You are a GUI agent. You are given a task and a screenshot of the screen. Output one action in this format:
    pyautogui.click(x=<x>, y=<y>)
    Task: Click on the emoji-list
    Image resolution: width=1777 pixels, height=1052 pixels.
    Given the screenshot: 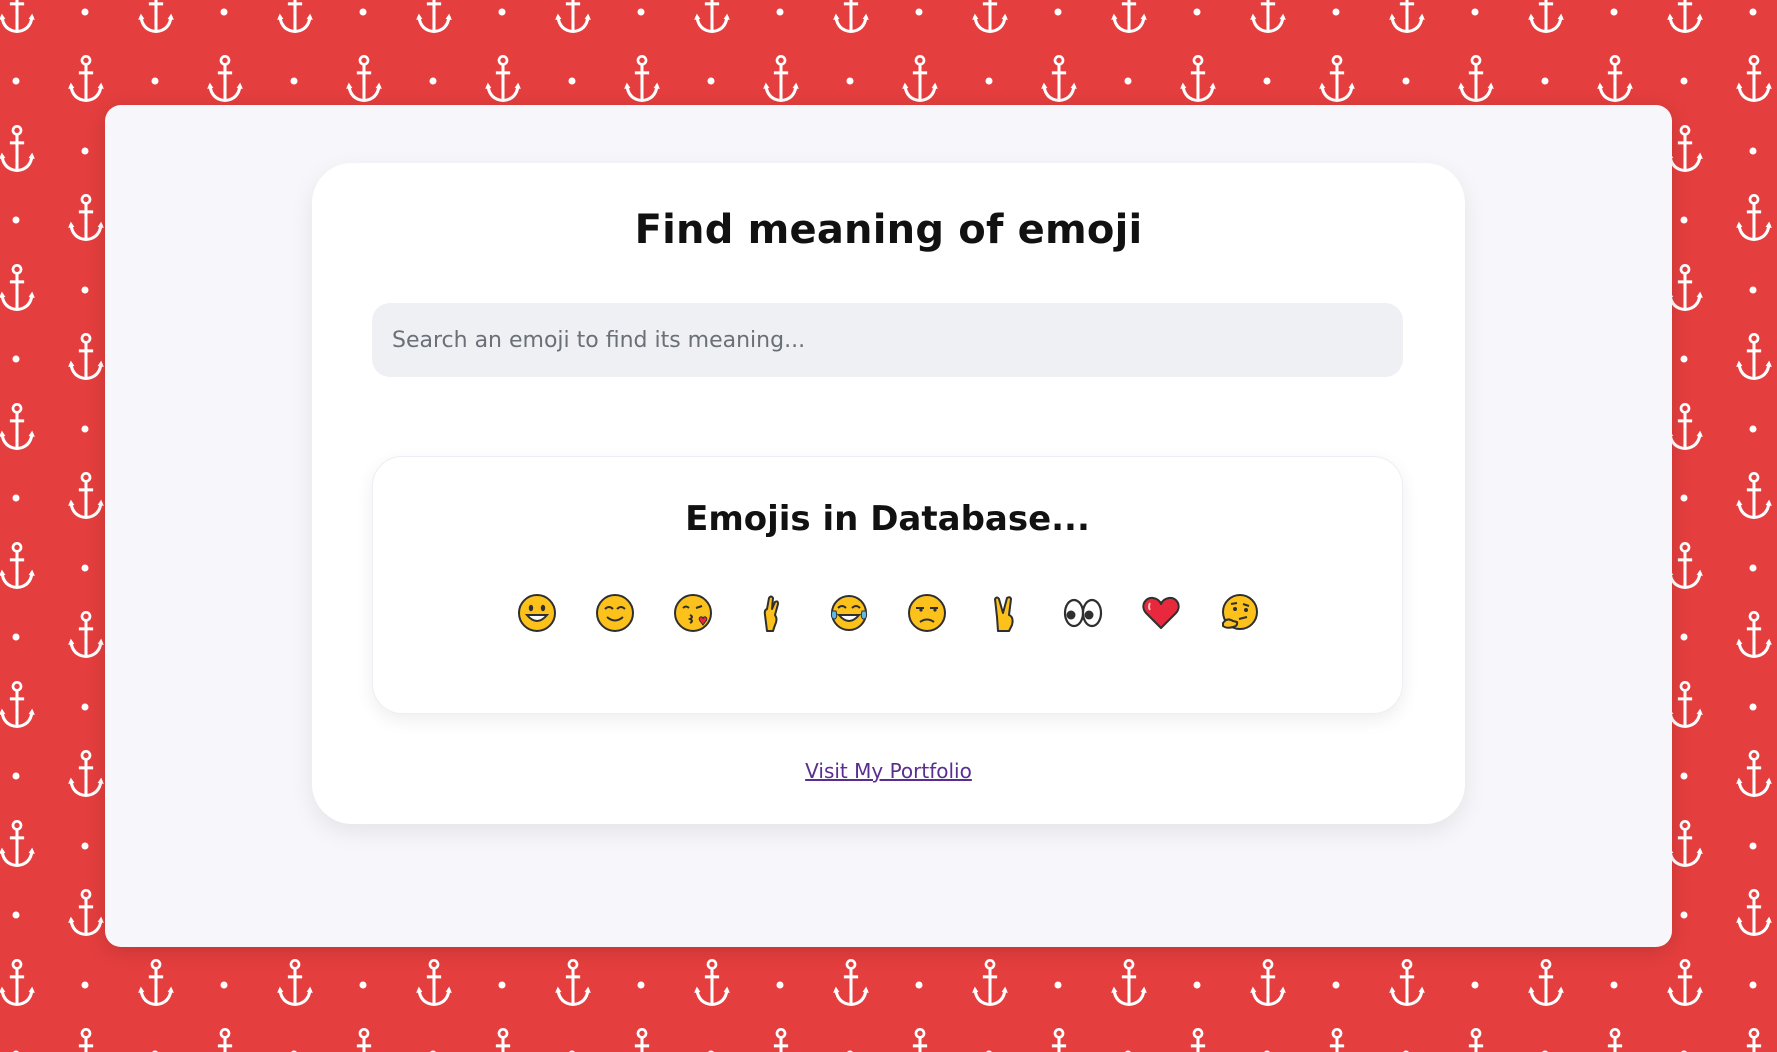 What is the action you would take?
    pyautogui.click(x=887, y=613)
    